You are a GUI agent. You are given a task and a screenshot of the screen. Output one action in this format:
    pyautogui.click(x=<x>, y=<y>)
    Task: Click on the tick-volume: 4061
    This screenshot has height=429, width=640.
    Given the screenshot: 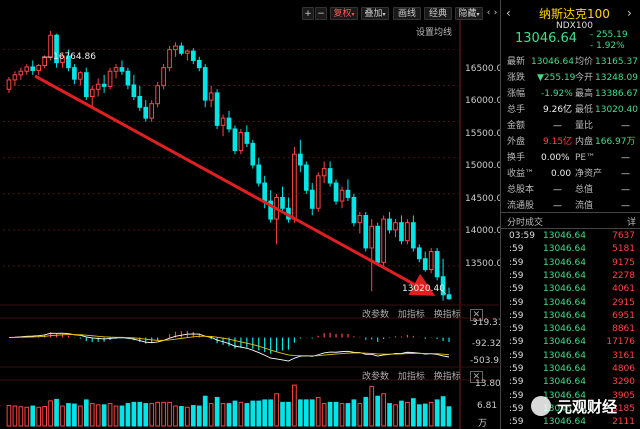 What is the action you would take?
    pyautogui.click(x=623, y=289)
    